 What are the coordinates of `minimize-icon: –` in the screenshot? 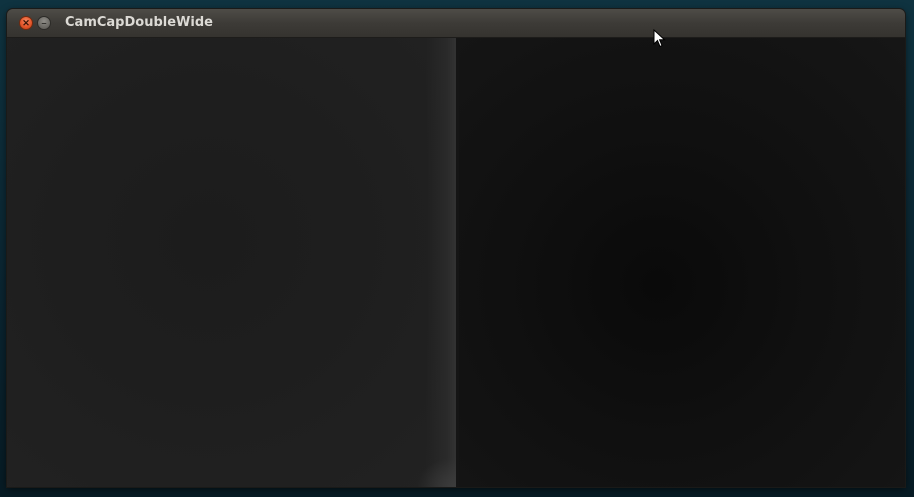 It's located at (44, 23).